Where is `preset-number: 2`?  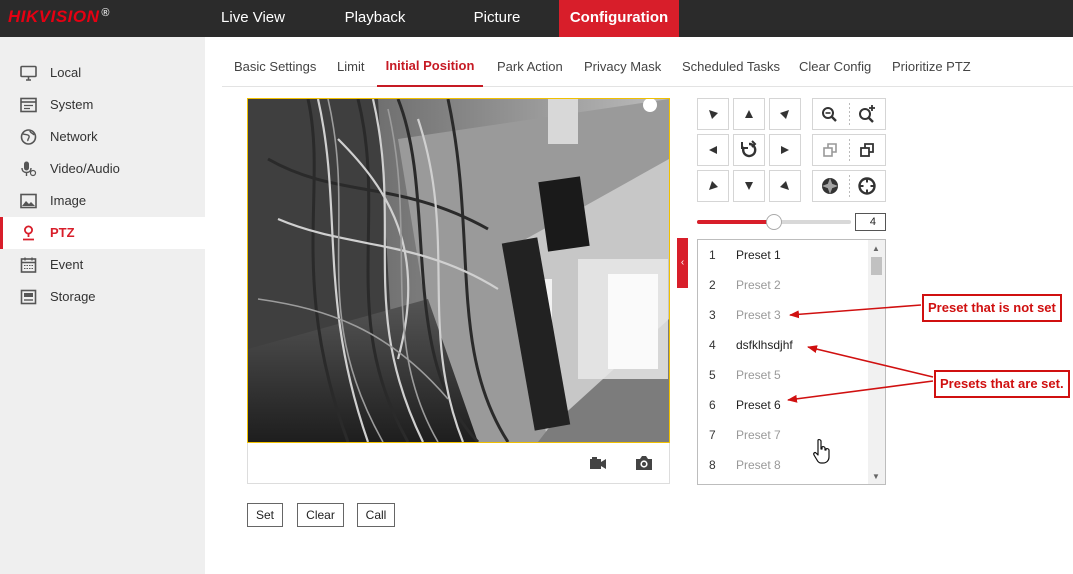
preset-number: 2 is located at coordinates (712, 285).